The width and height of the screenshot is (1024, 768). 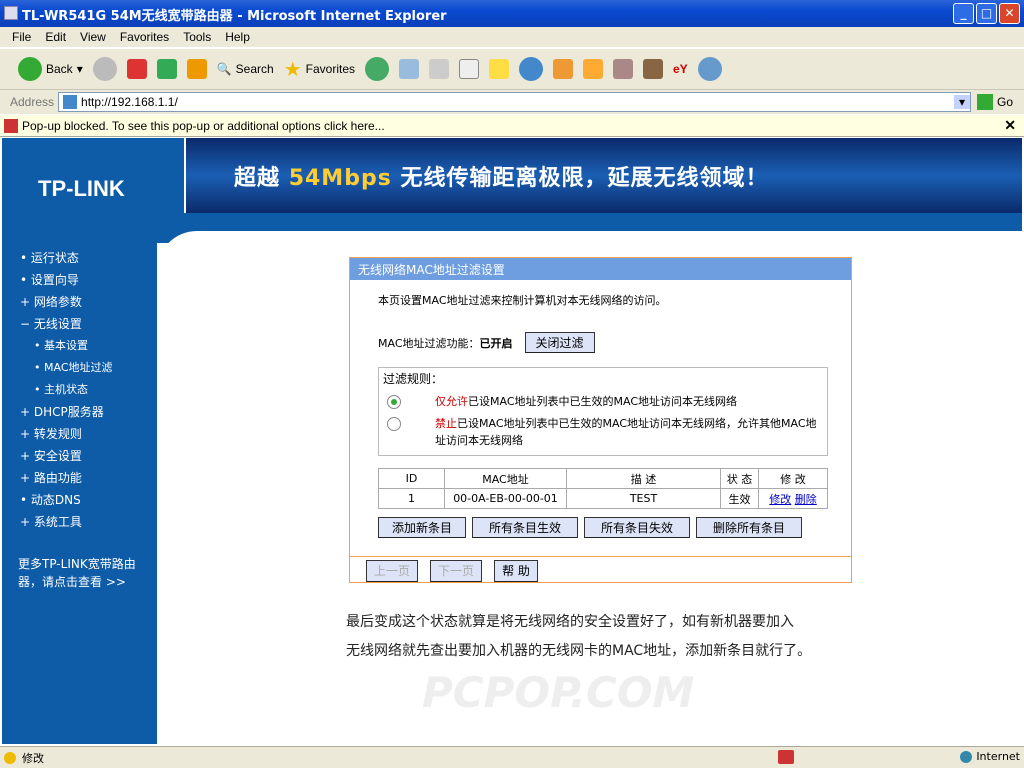 What do you see at coordinates (377, 69) in the screenshot?
I see `history-icon` at bounding box center [377, 69].